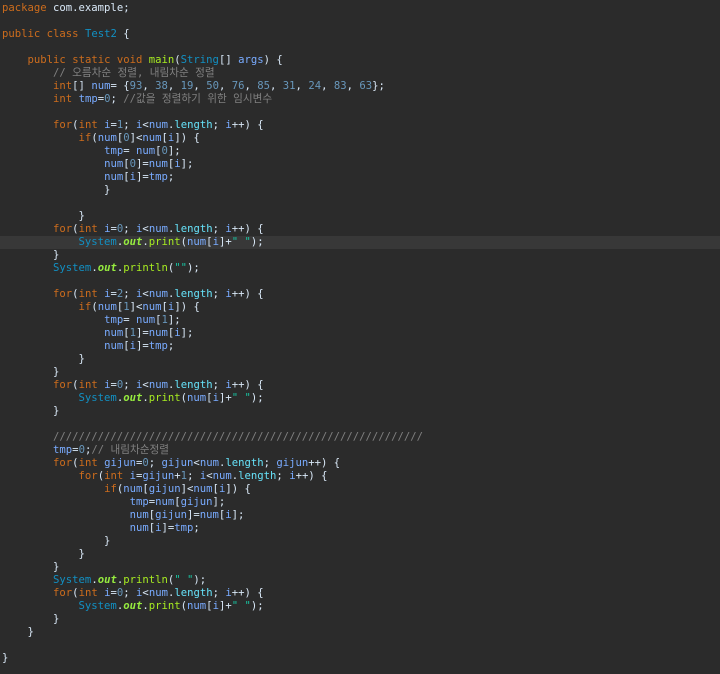 The width and height of the screenshot is (720, 674). What do you see at coordinates (360, 73) in the screenshot?
I see `code-line: // 오름차순 정렬, 내림차순 정렬` at bounding box center [360, 73].